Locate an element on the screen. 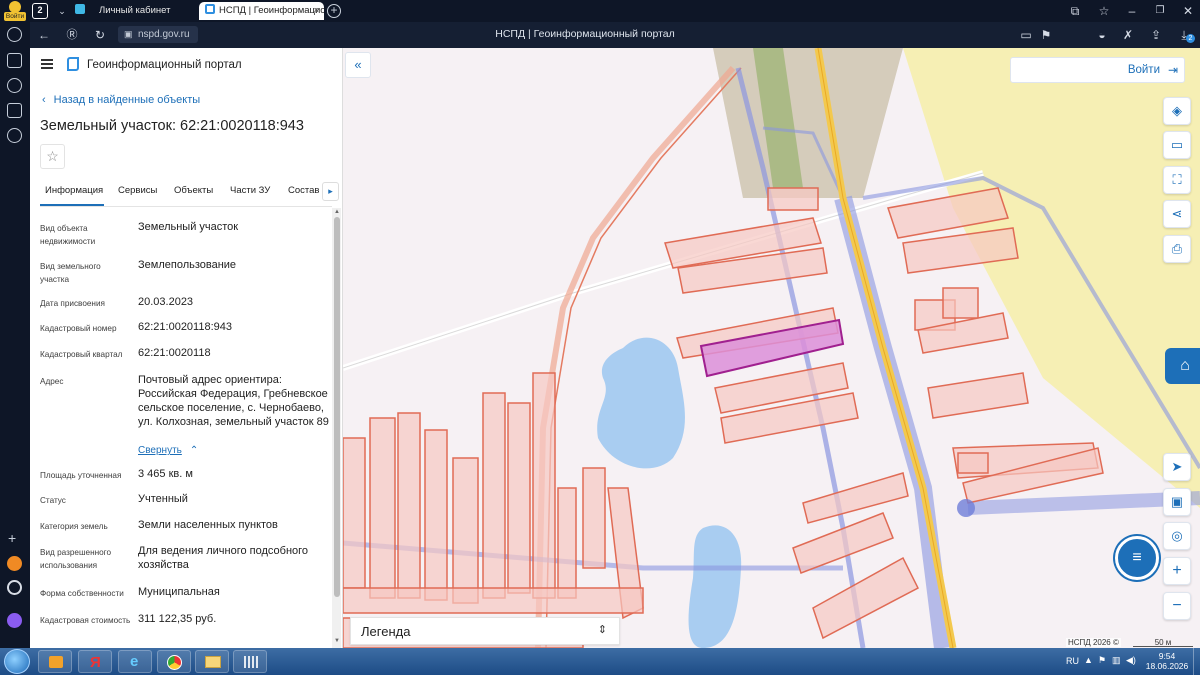 This screenshot has width=1200, height=675. field-label: Площадь уточненная is located at coordinates (81, 475).